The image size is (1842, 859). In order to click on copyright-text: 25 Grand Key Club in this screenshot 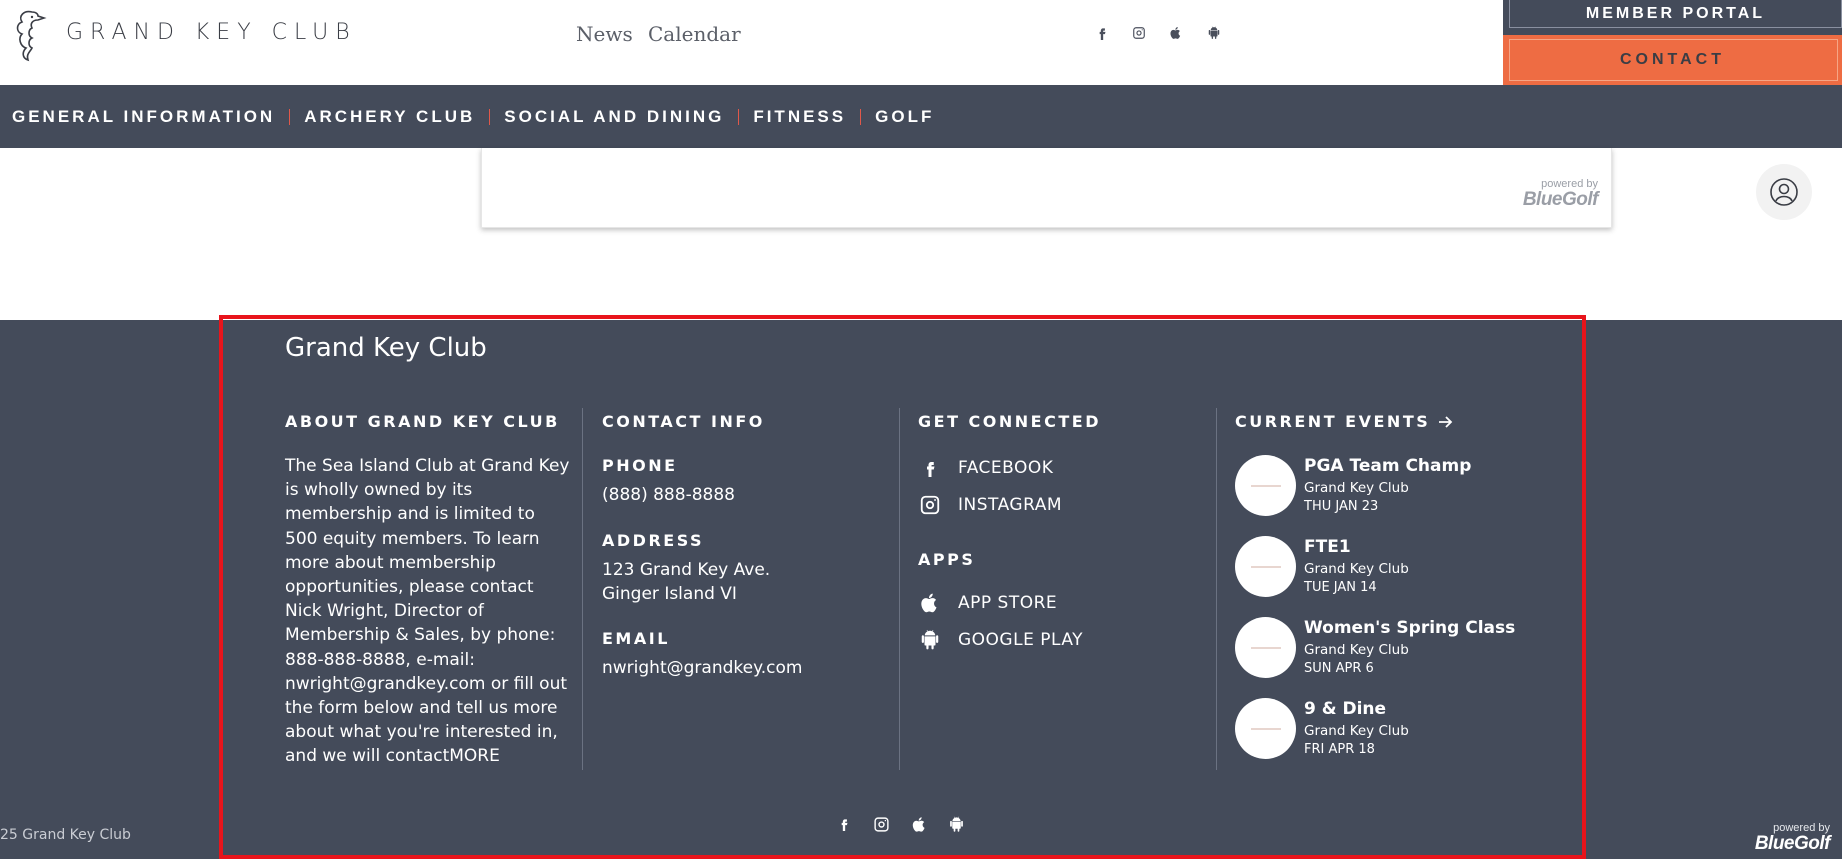, I will do `click(65, 835)`.